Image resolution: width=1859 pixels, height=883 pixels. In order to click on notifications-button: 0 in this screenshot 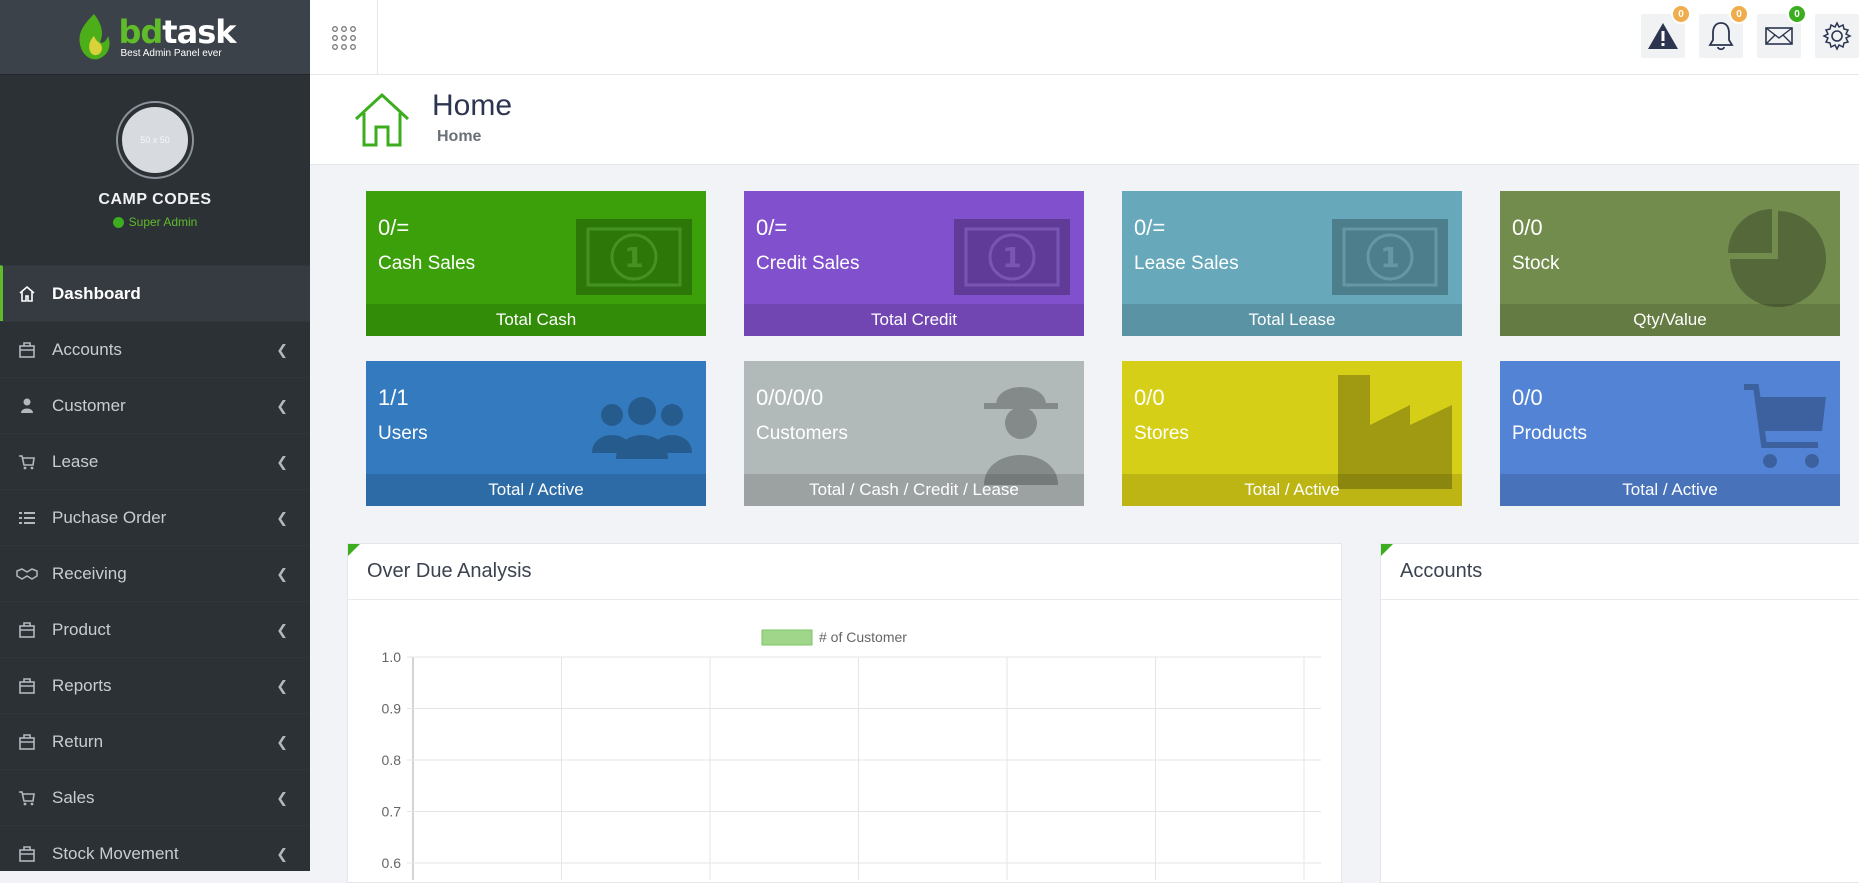, I will do `click(1724, 31)`.